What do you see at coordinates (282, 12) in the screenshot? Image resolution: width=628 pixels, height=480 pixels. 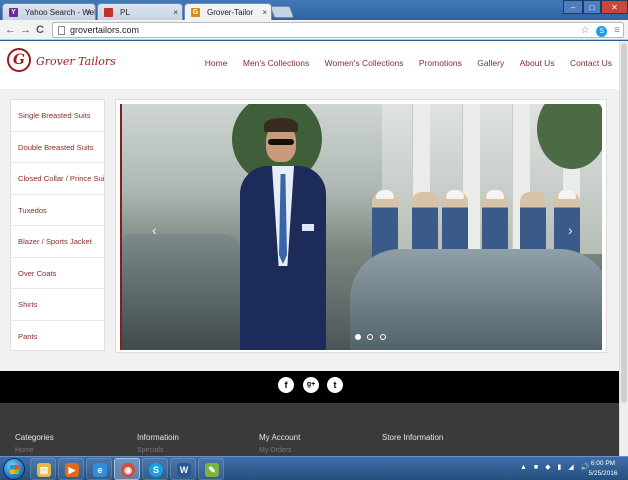 I see `new-tab-button` at bounding box center [282, 12].